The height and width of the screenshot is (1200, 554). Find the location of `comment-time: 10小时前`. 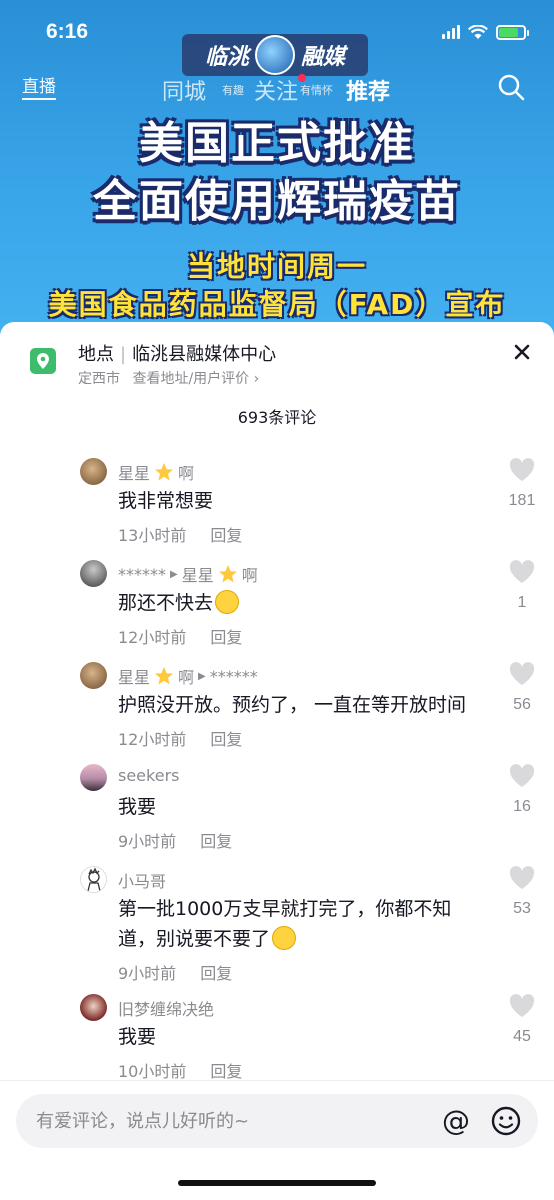

comment-time: 10小时前 is located at coordinates (152, 1071).